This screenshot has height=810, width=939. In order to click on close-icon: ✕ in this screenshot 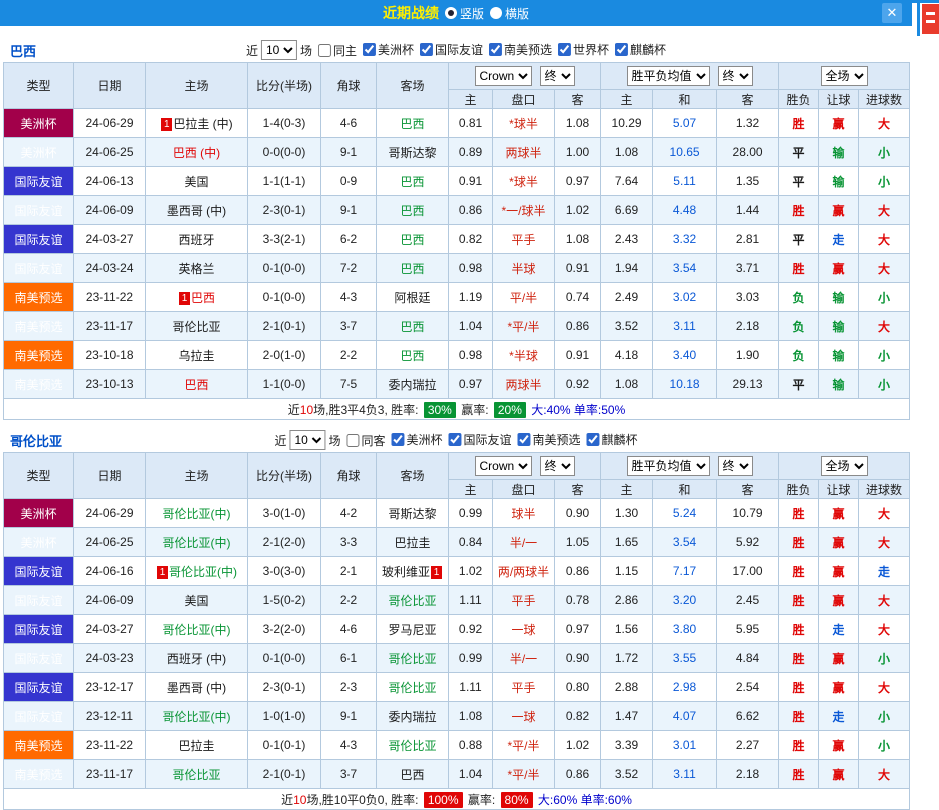, I will do `click(892, 13)`.